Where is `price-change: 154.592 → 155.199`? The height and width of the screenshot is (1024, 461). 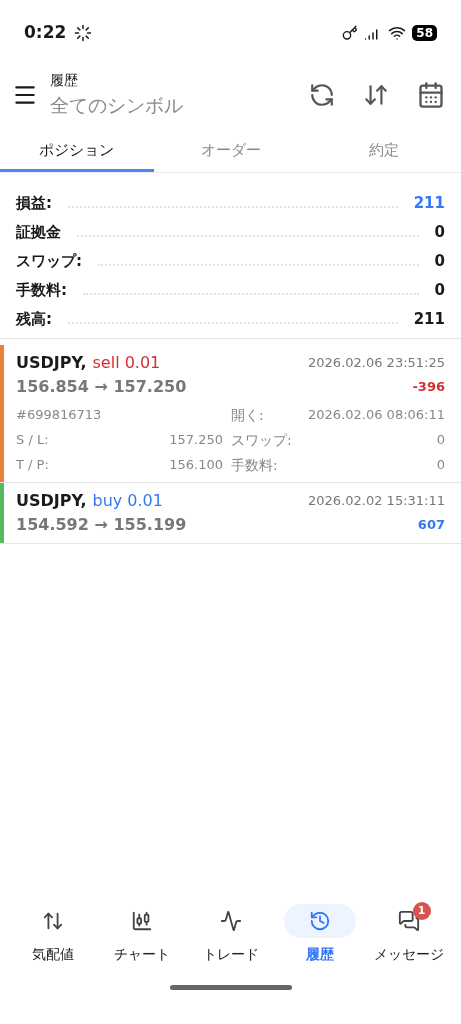 price-change: 154.592 → 155.199 is located at coordinates (101, 525).